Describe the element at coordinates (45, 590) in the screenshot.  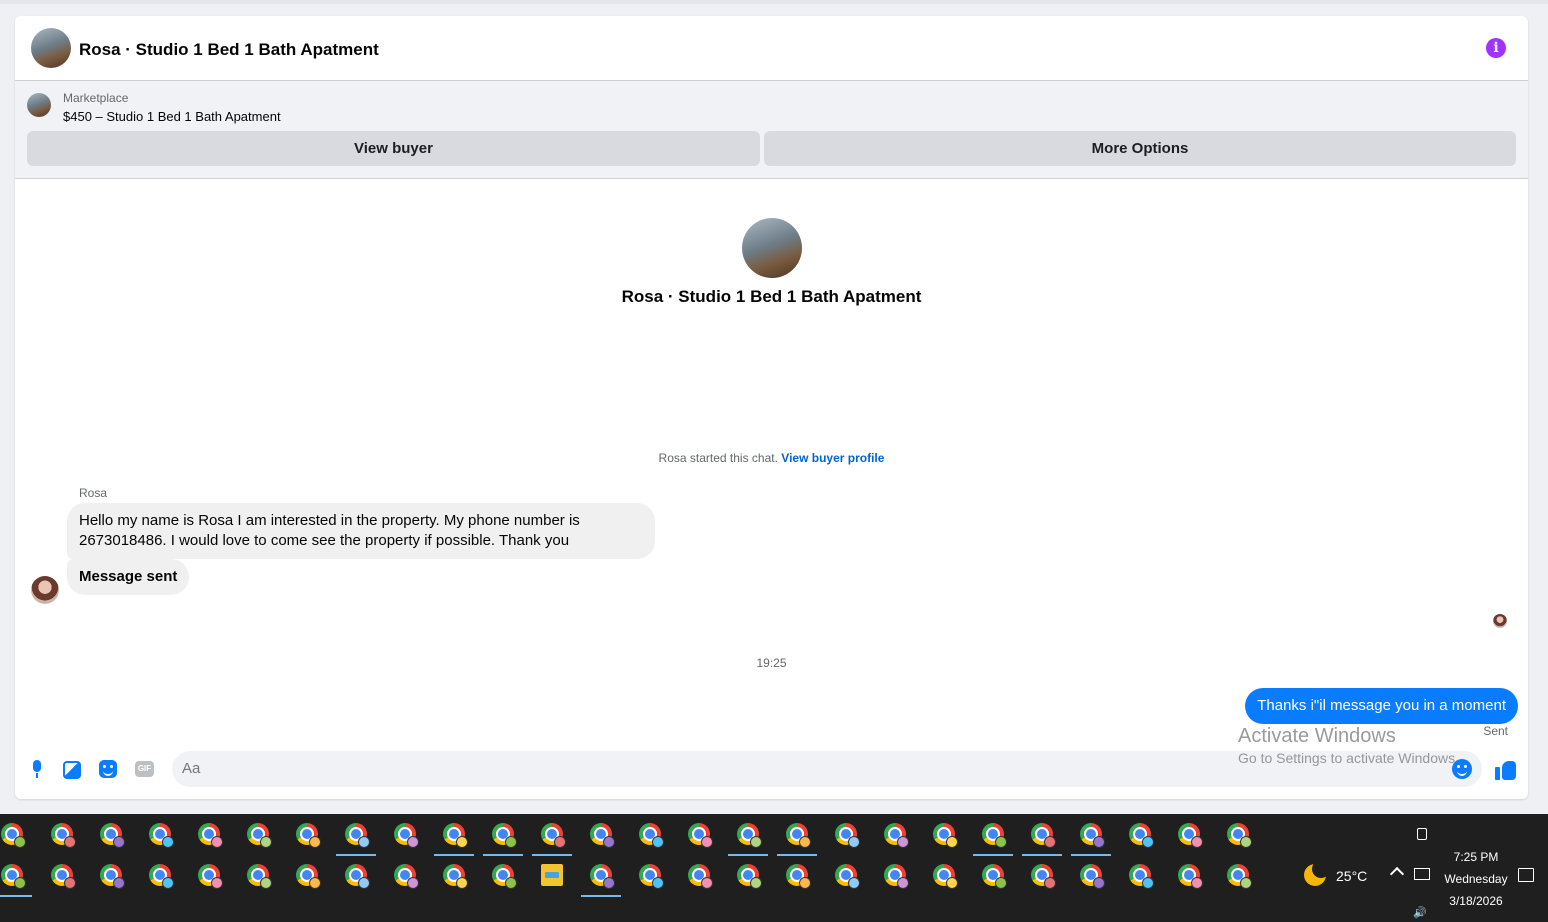
I see `sender-avatar` at that location.